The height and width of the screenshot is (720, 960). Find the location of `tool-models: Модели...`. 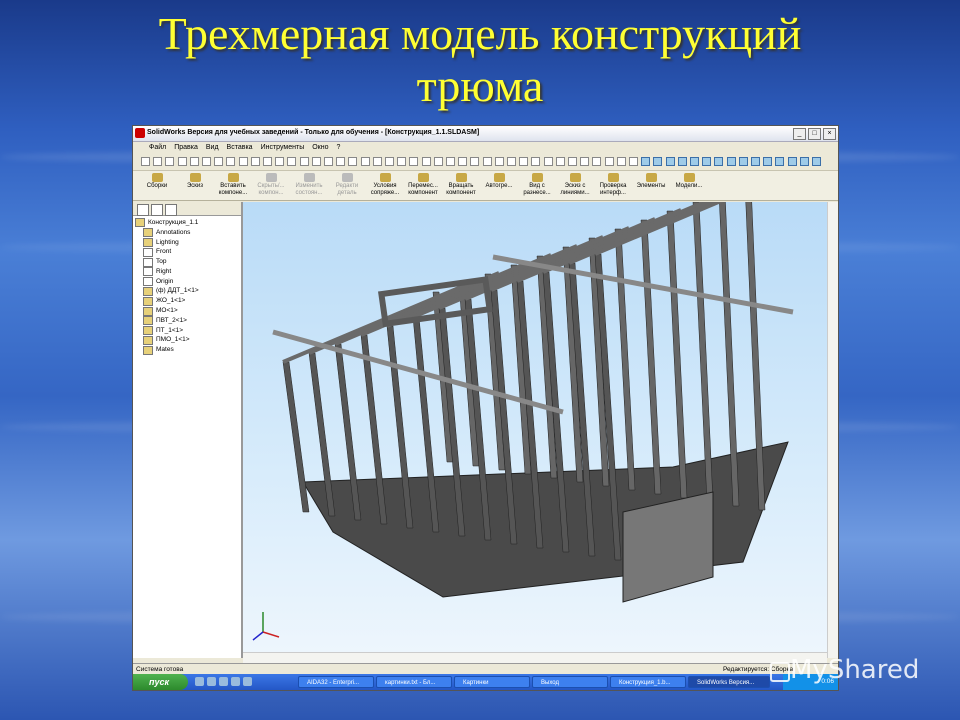

tool-models: Модели... is located at coordinates (689, 185).